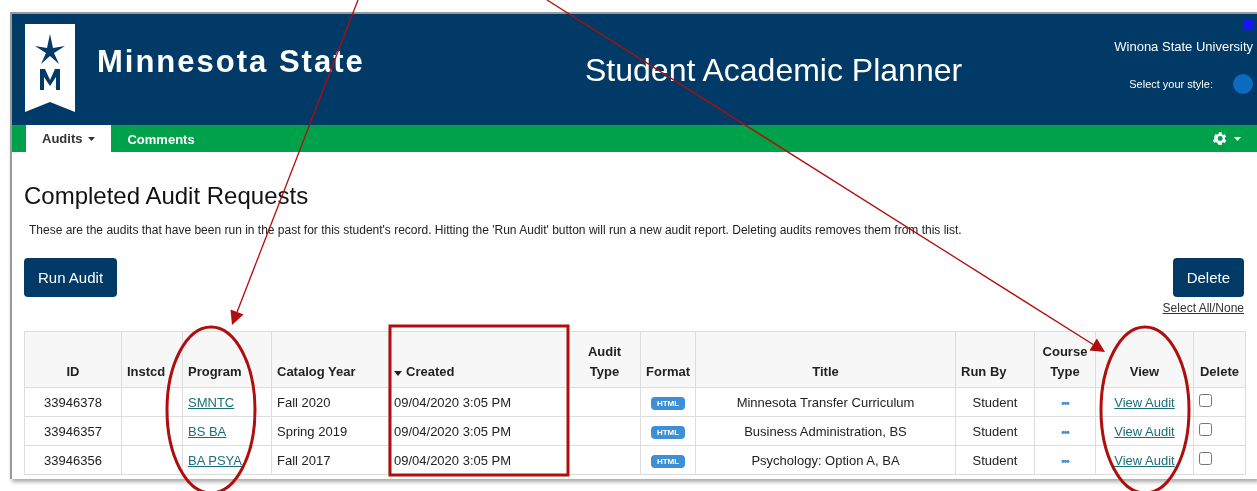 The width and height of the screenshot is (1257, 491). I want to click on column-header: ID, so click(73, 359).